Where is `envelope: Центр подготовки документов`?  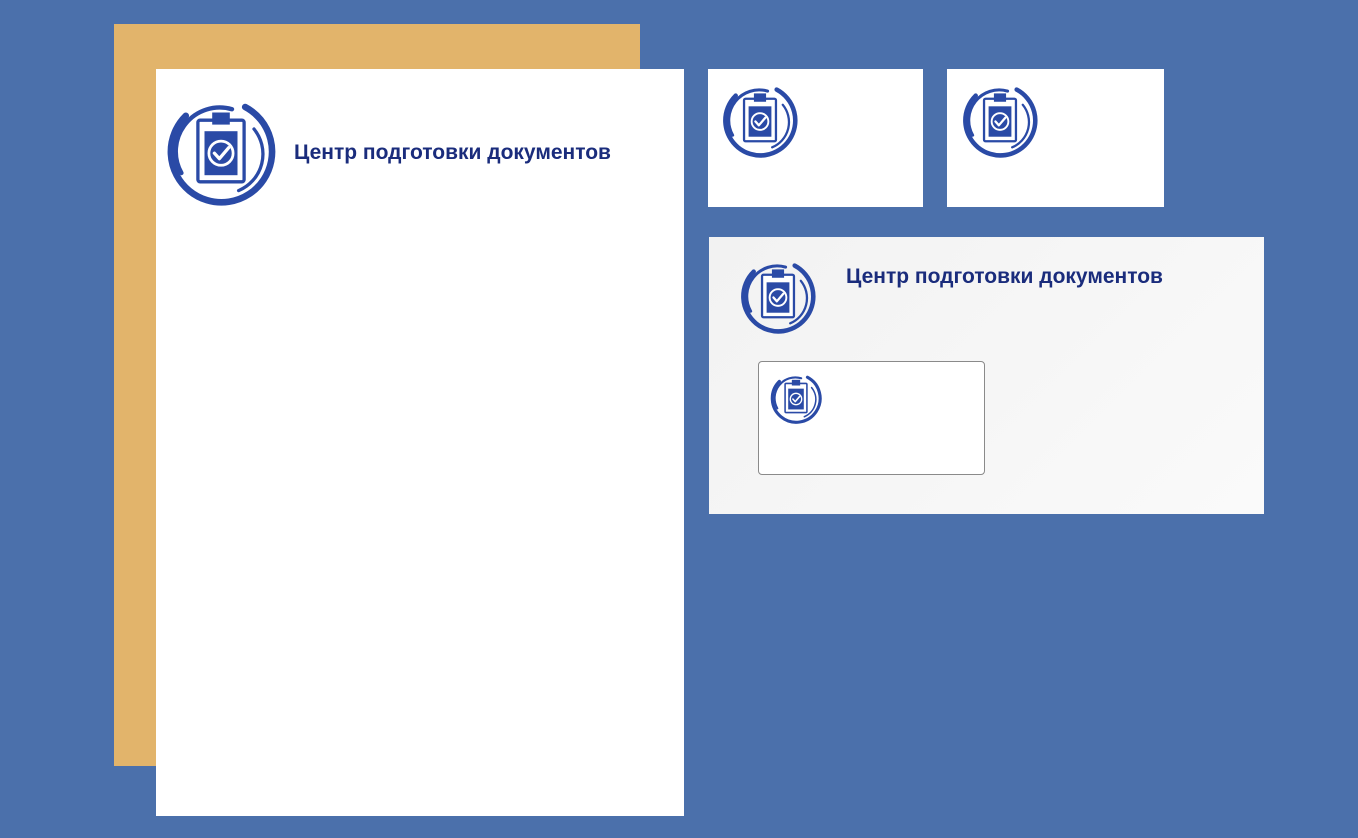
envelope: Центр подготовки документов is located at coordinates (986, 375).